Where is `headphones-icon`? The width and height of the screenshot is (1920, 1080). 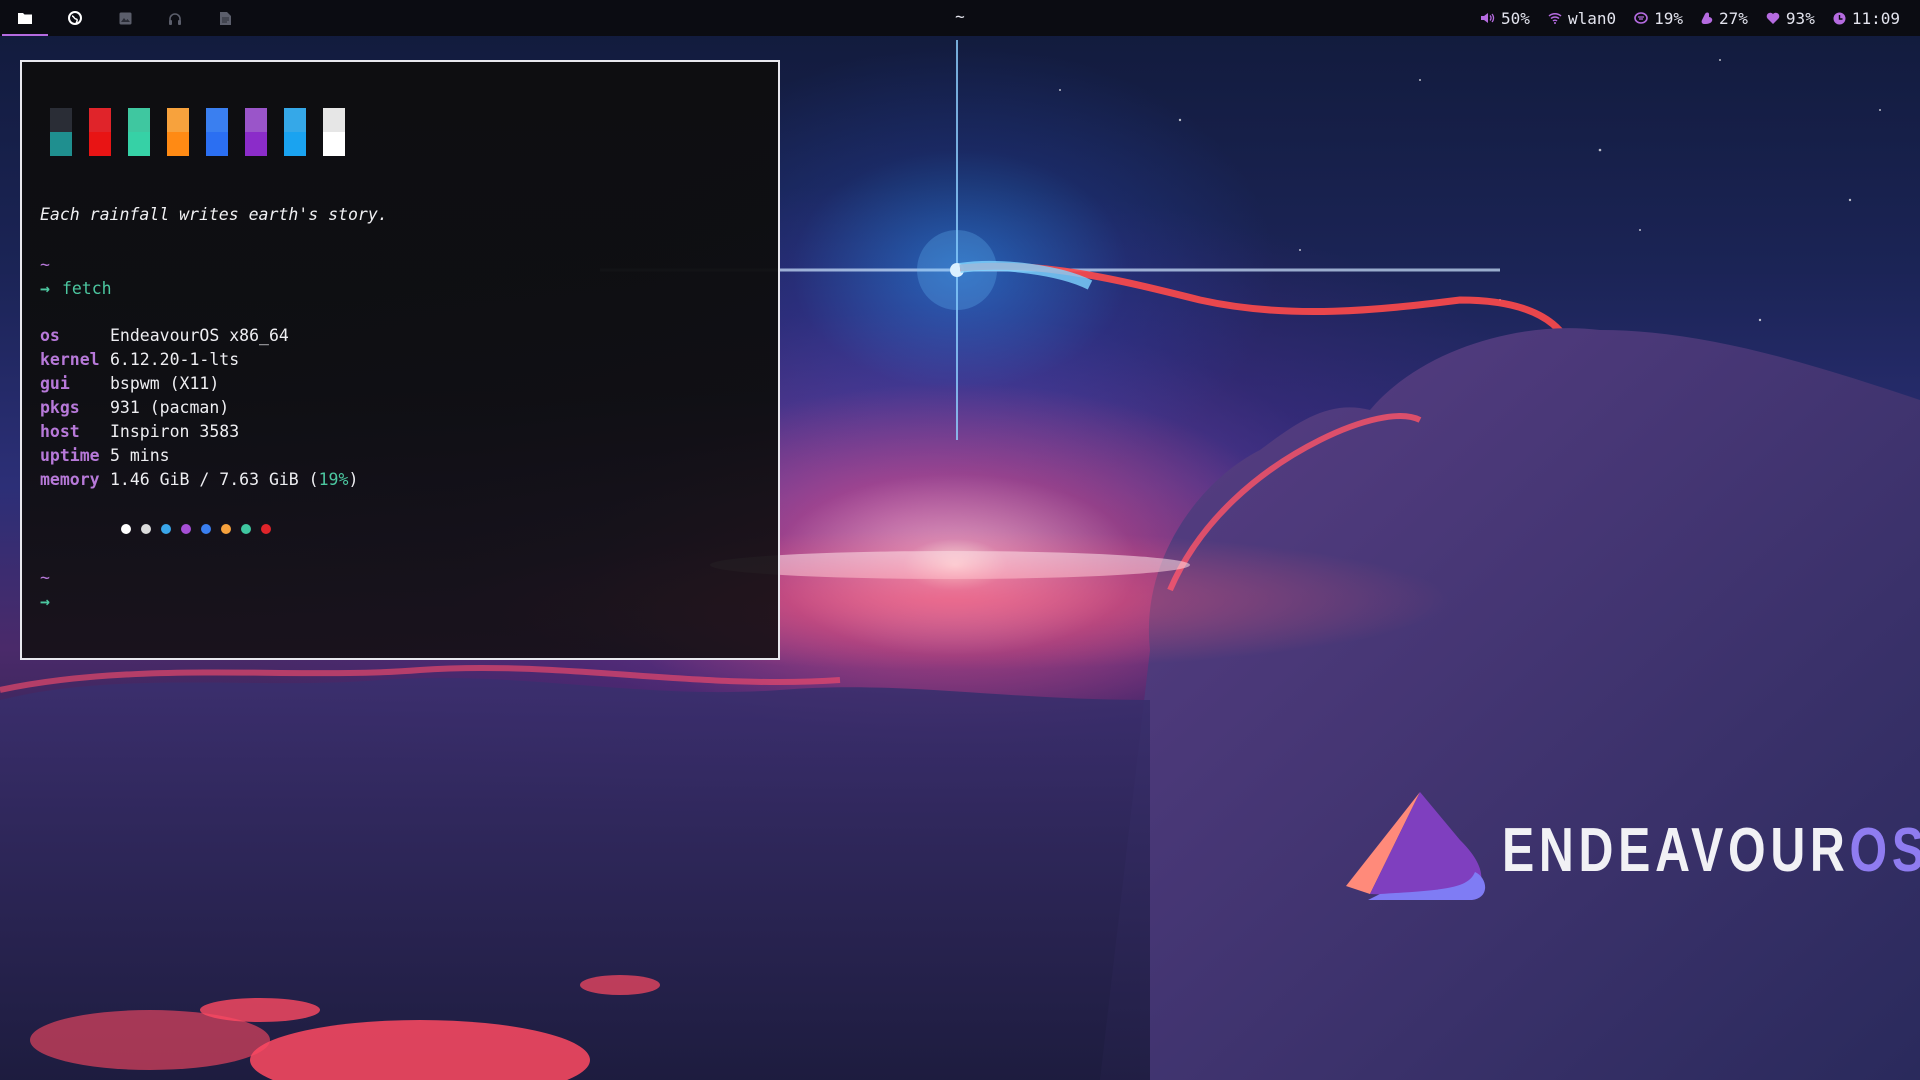
headphones-icon is located at coordinates (175, 18).